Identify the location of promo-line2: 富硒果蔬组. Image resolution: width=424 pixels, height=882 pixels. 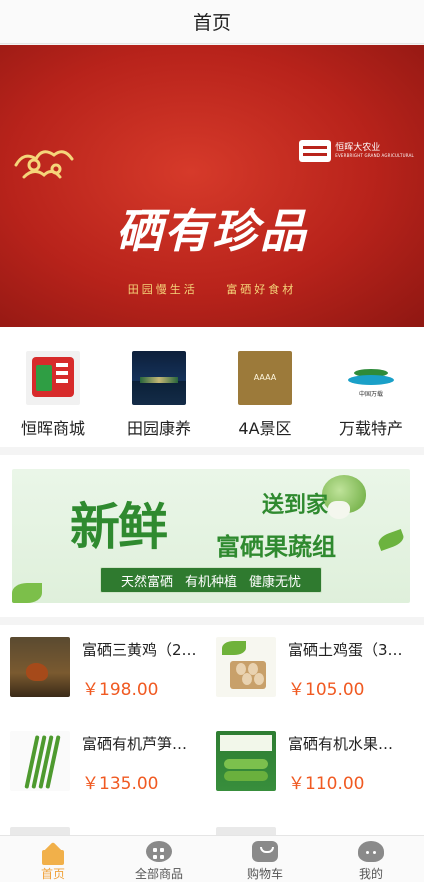
(276, 547).